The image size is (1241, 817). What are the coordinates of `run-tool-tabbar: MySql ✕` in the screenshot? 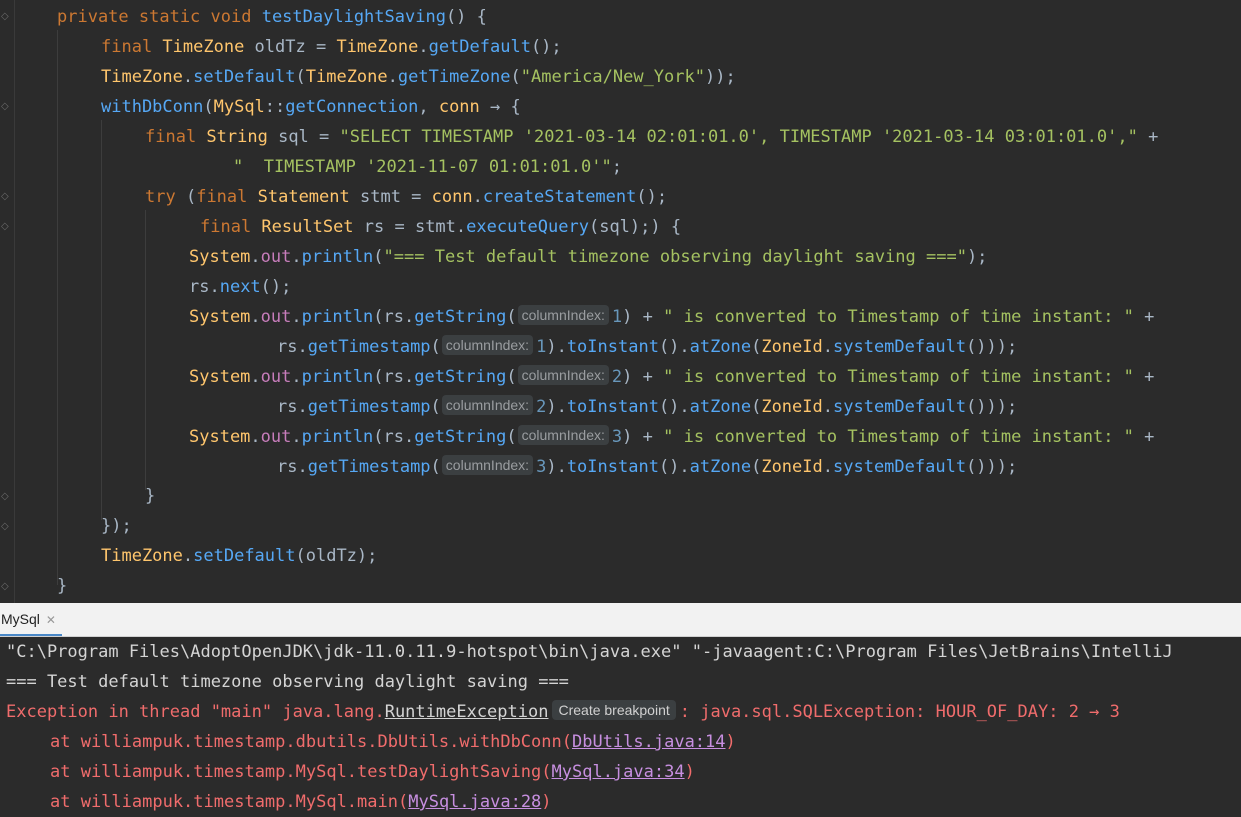 It's located at (620, 620).